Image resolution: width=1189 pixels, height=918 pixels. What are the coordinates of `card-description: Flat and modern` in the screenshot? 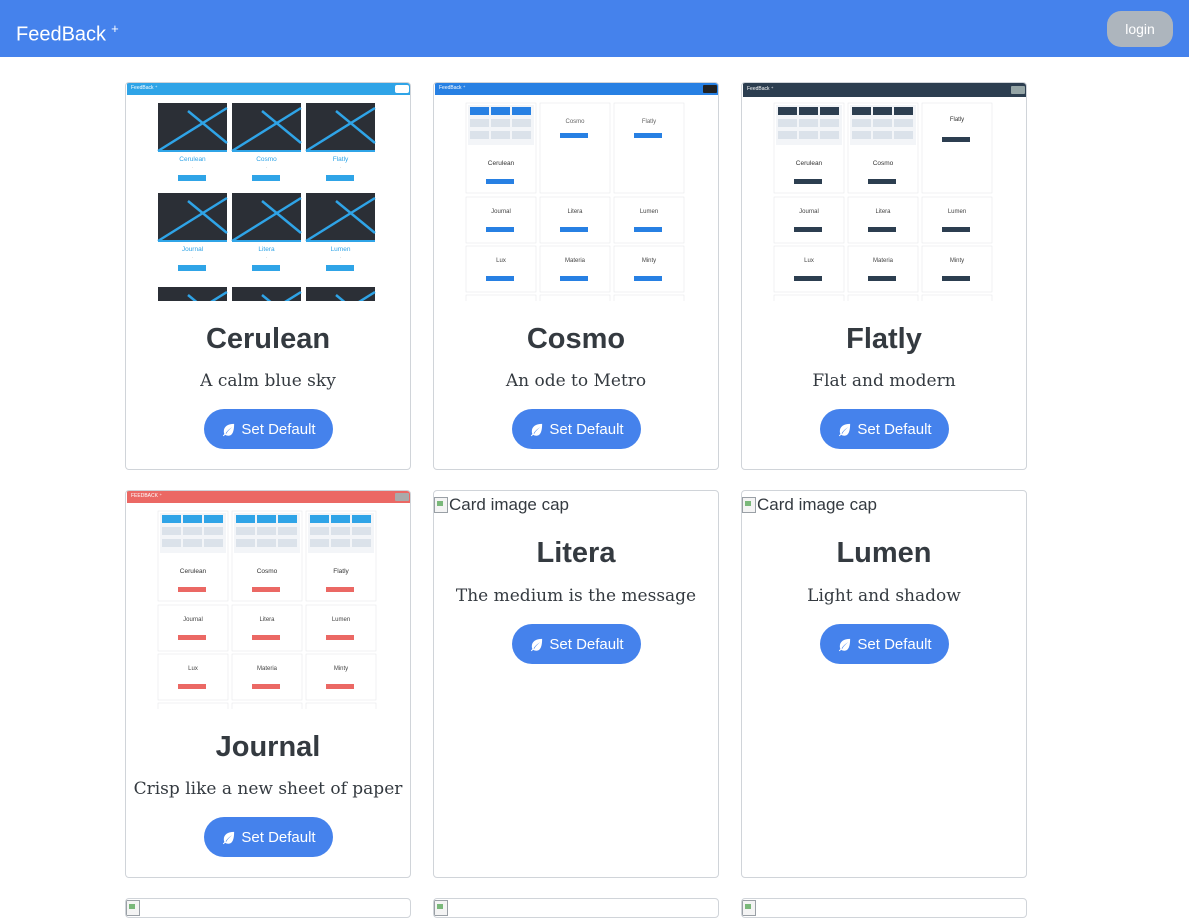 It's located at (884, 381).